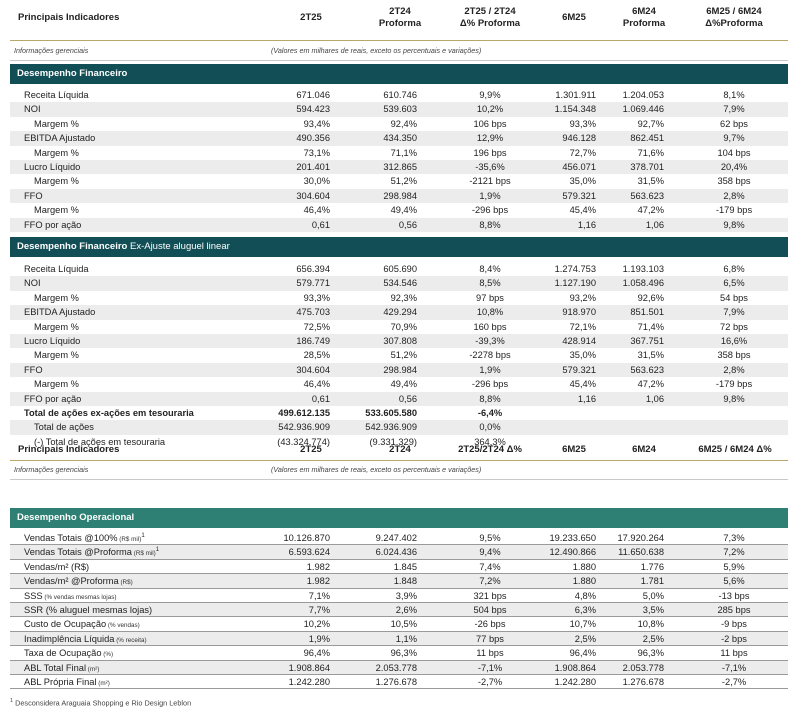  What do you see at coordinates (316, 123) in the screenshot?
I see `cell-col-0: 93,4%` at bounding box center [316, 123].